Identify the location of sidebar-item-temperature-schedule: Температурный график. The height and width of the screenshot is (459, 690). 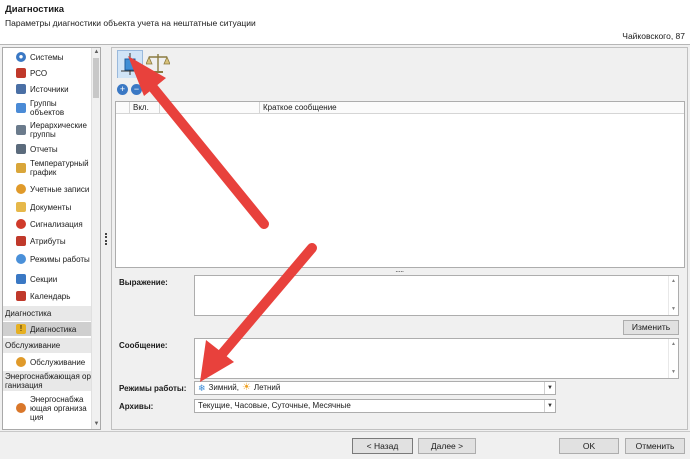
(47, 168).